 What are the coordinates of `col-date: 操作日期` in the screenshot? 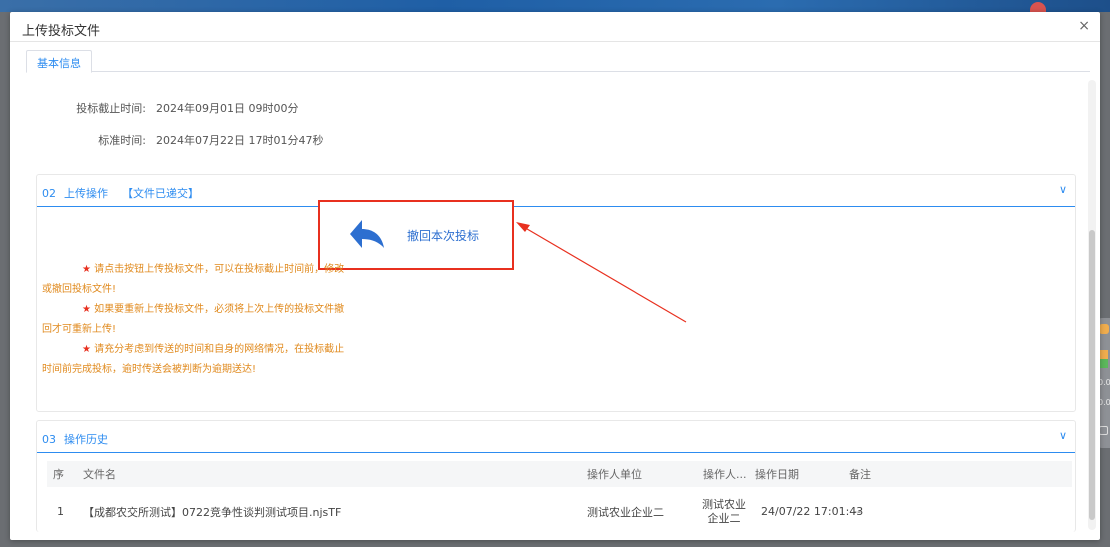 It's located at (777, 474).